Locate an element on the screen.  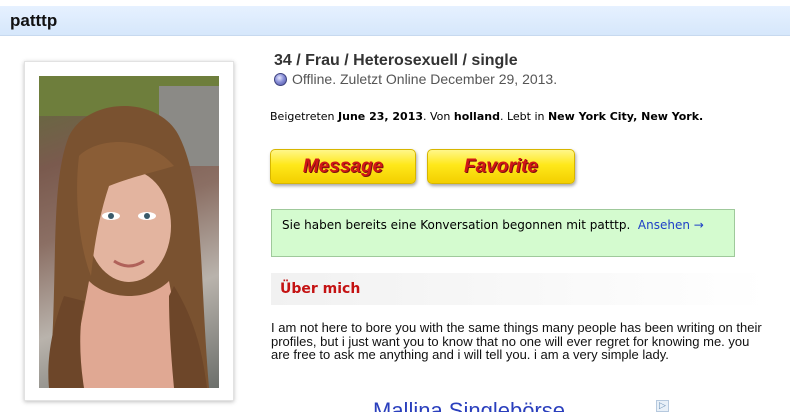
joined-date: June 23, 2013 is located at coordinates (381, 116).